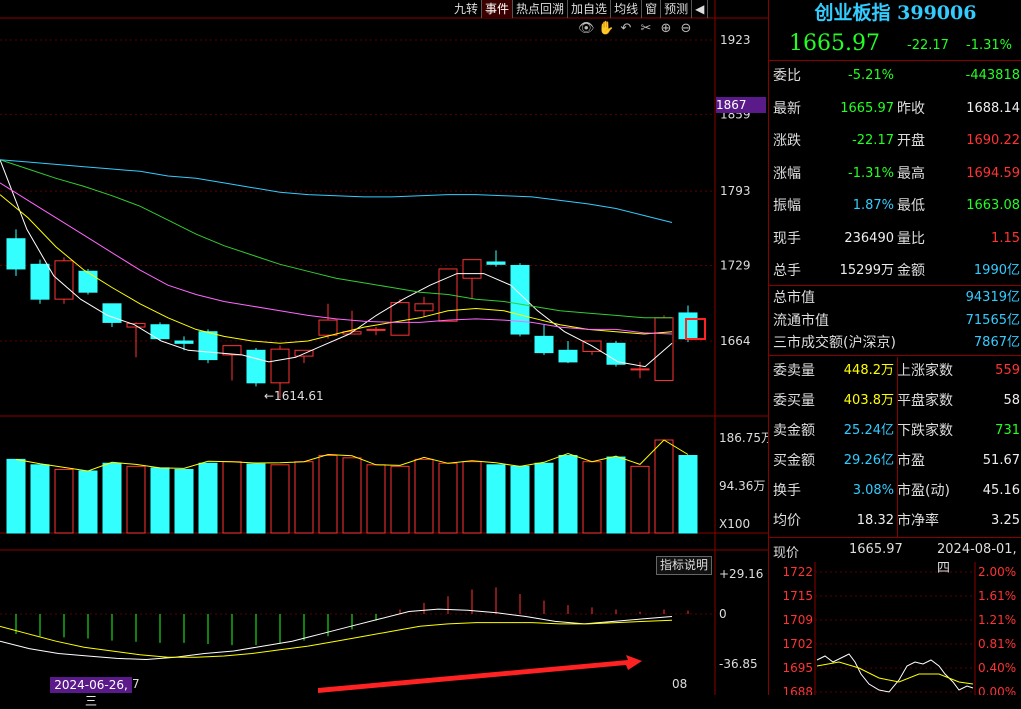 This screenshot has height=709, width=1021. Describe the element at coordinates (868, 400) in the screenshot. I see `stat-value: 403.8万` at that location.